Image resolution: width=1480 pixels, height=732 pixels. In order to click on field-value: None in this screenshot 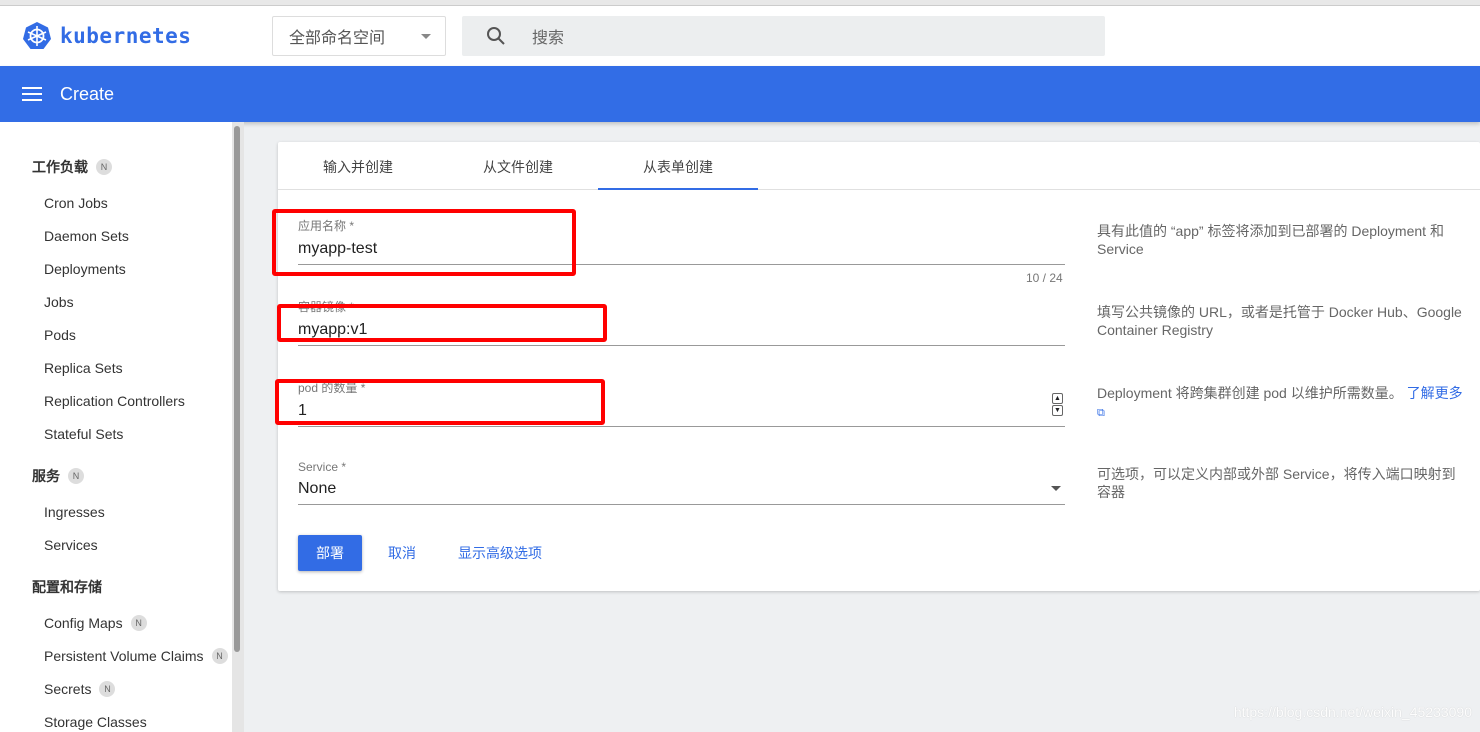, I will do `click(317, 488)`.